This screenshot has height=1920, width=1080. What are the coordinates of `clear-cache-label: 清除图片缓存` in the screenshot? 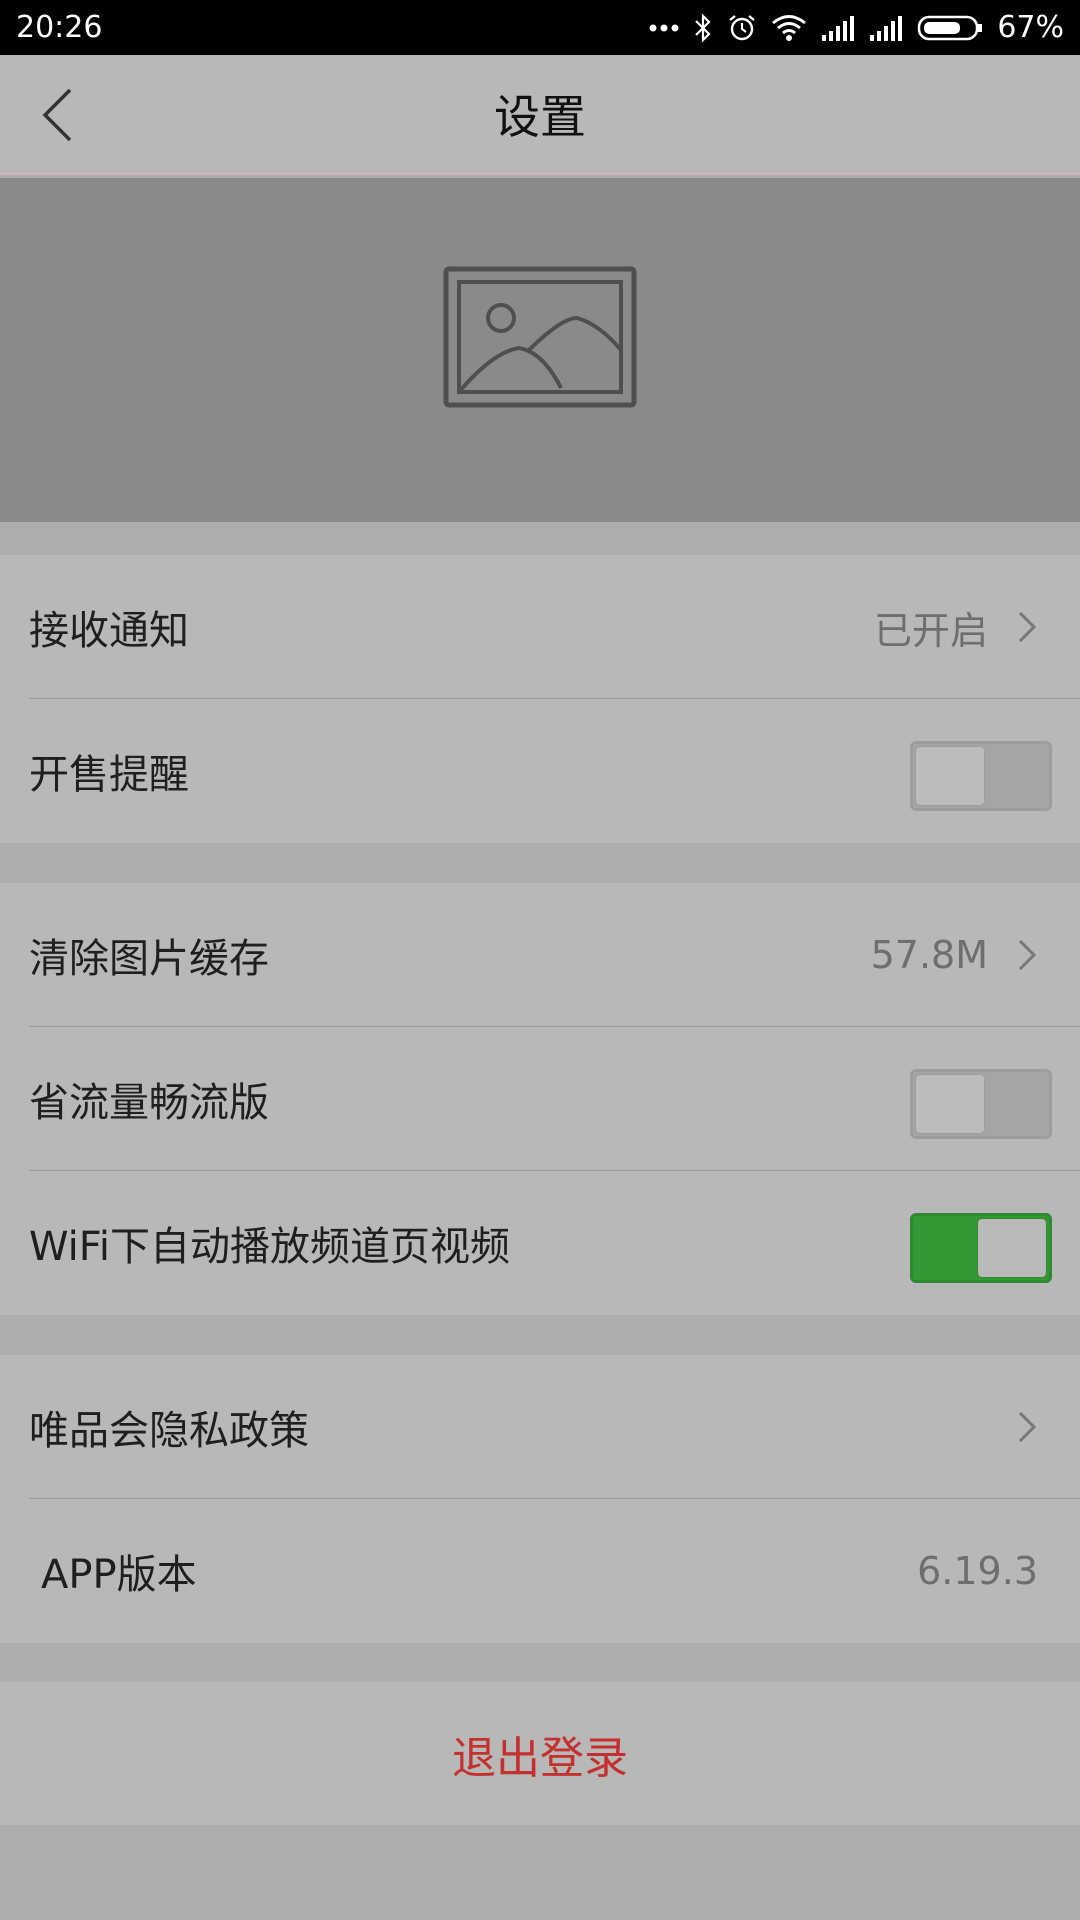 It's located at (149, 959).